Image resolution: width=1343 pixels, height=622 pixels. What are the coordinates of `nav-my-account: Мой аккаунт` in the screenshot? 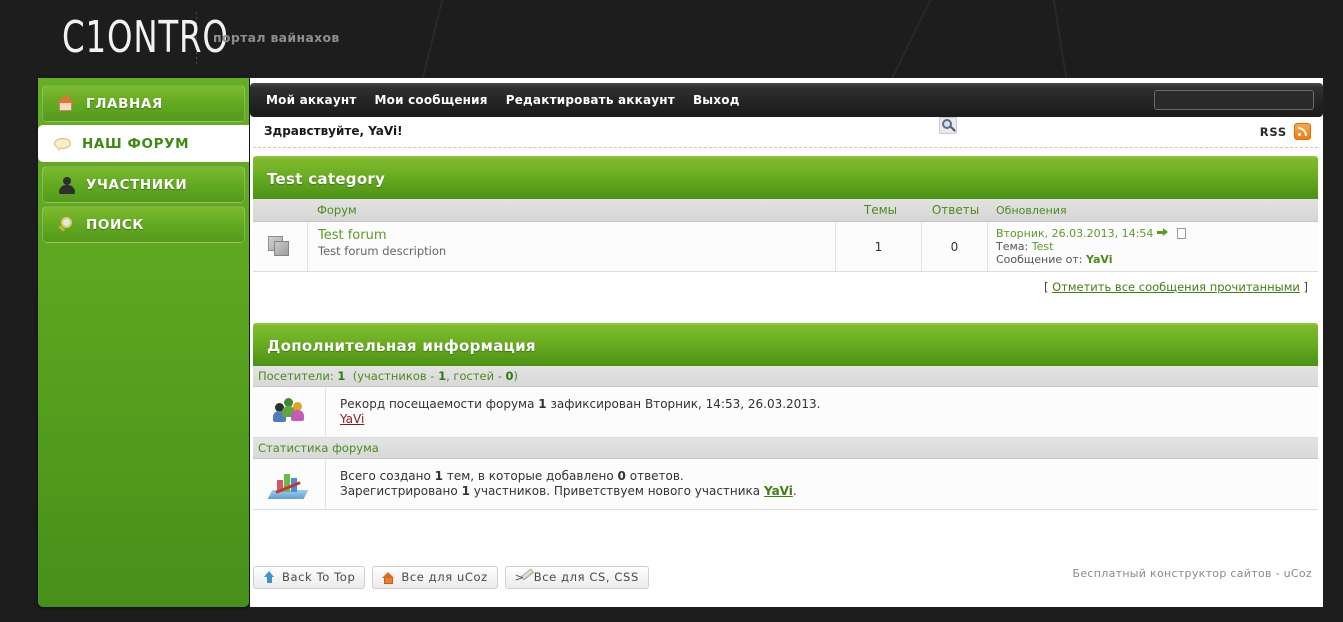 It's located at (311, 100).